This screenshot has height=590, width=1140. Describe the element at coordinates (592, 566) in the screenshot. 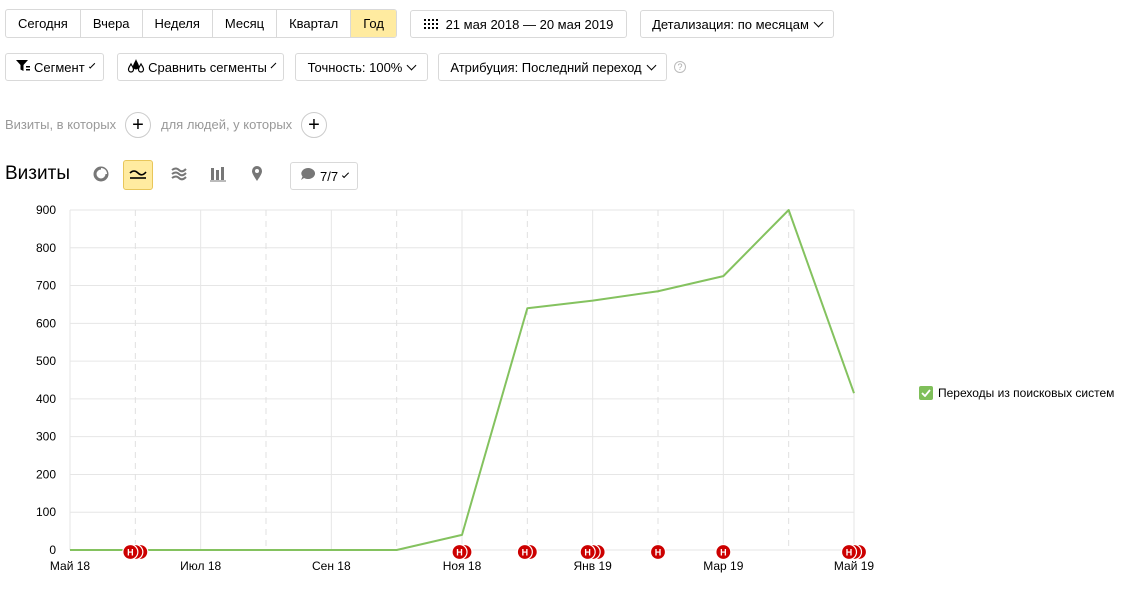

I see `x-tick-label: Янв 19` at that location.